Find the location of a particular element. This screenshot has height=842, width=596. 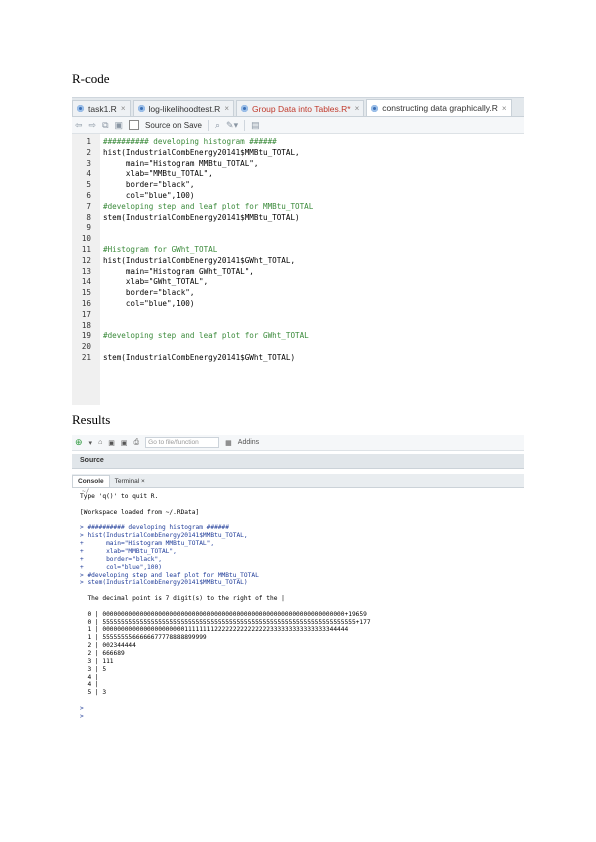

line-number: 21 is located at coordinates (86, 357).